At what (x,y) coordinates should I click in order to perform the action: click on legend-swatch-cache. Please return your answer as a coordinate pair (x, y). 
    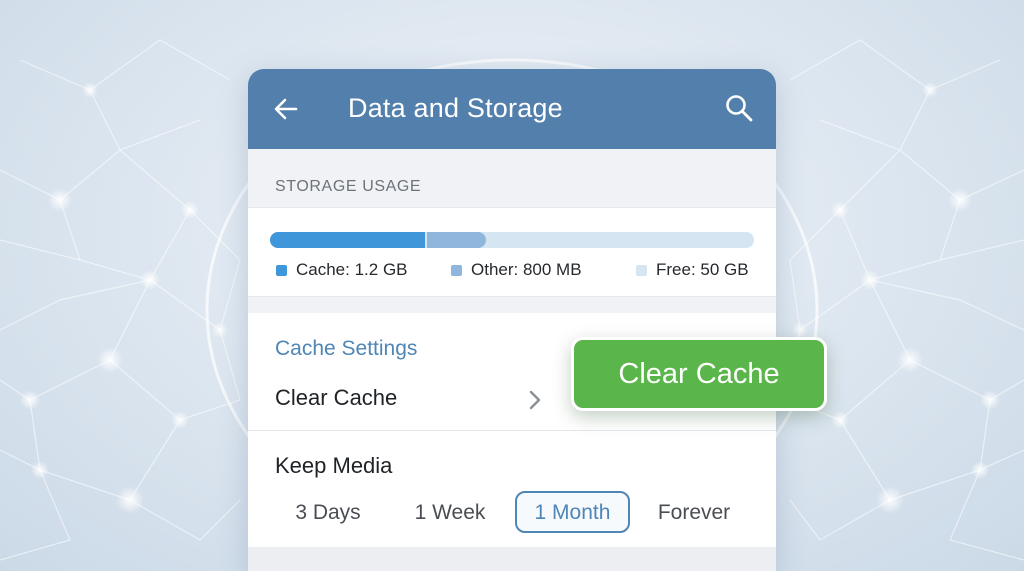
    Looking at the image, I should click on (281, 270).